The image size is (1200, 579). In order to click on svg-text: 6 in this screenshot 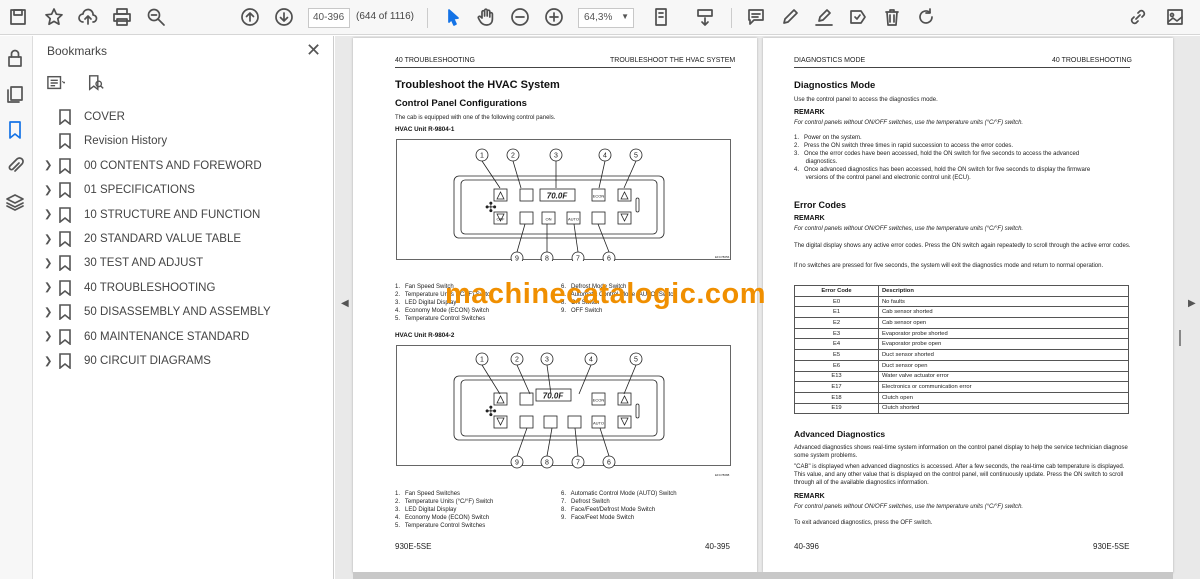, I will do `click(609, 463)`.